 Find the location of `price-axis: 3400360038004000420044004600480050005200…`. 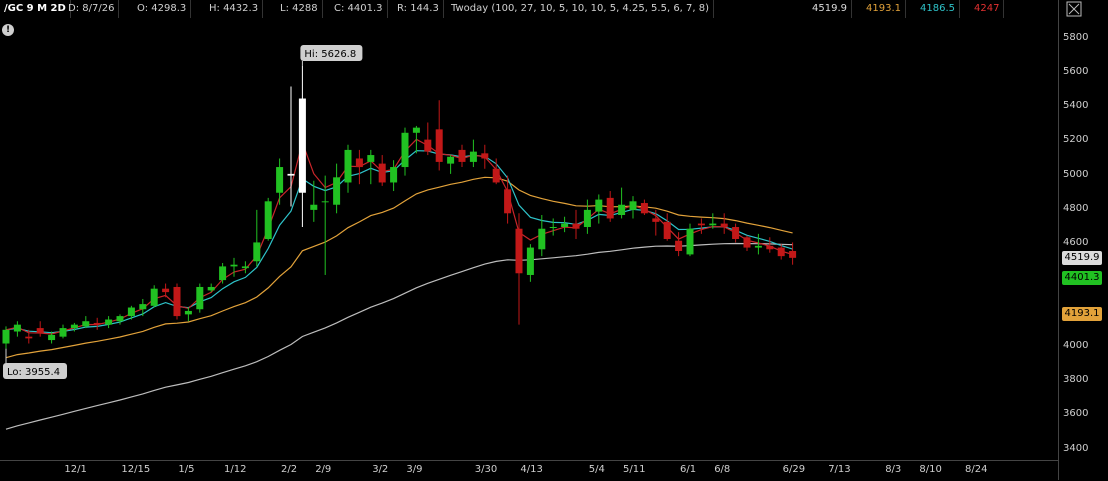

price-axis: 3400360038004000420044004600480050005200… is located at coordinates (1083, 240).